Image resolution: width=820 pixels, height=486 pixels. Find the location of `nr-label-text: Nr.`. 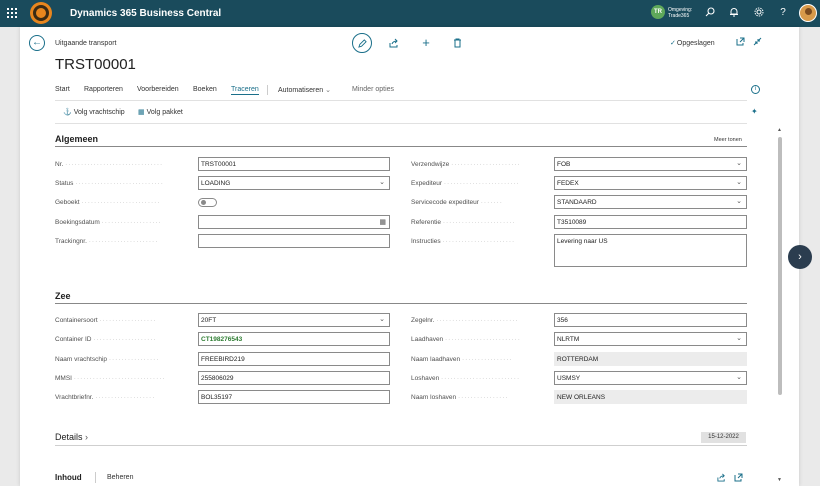

nr-label-text: Nr. is located at coordinates (59, 164).